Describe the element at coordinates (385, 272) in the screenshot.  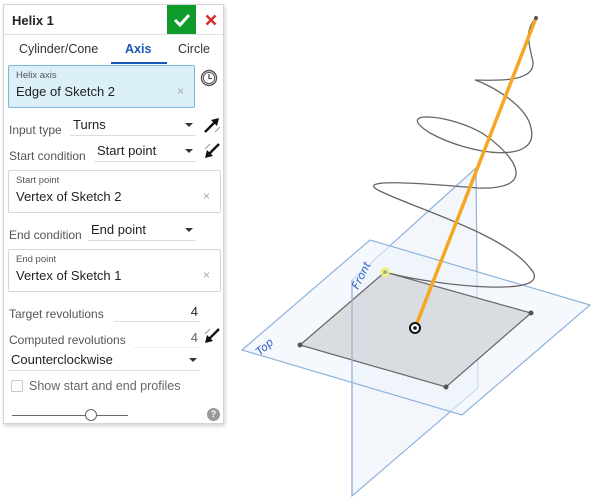
I see `end-point-vertex` at that location.